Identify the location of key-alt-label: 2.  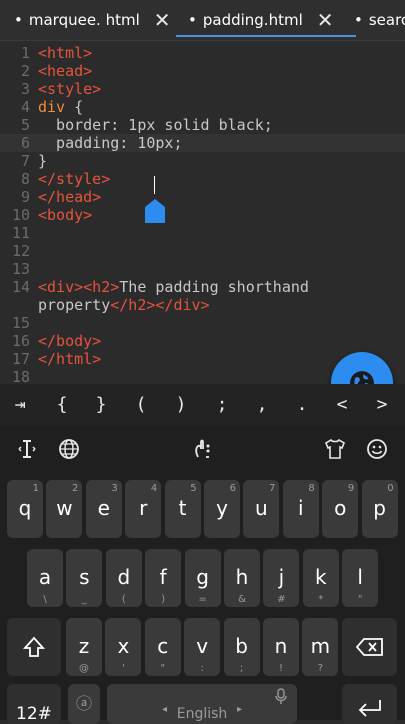
(75, 488).